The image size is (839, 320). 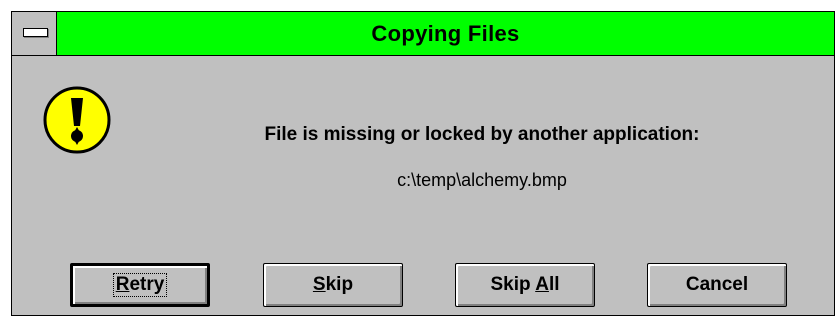 I want to click on cancel-button: Cancel, so click(x=717, y=285).